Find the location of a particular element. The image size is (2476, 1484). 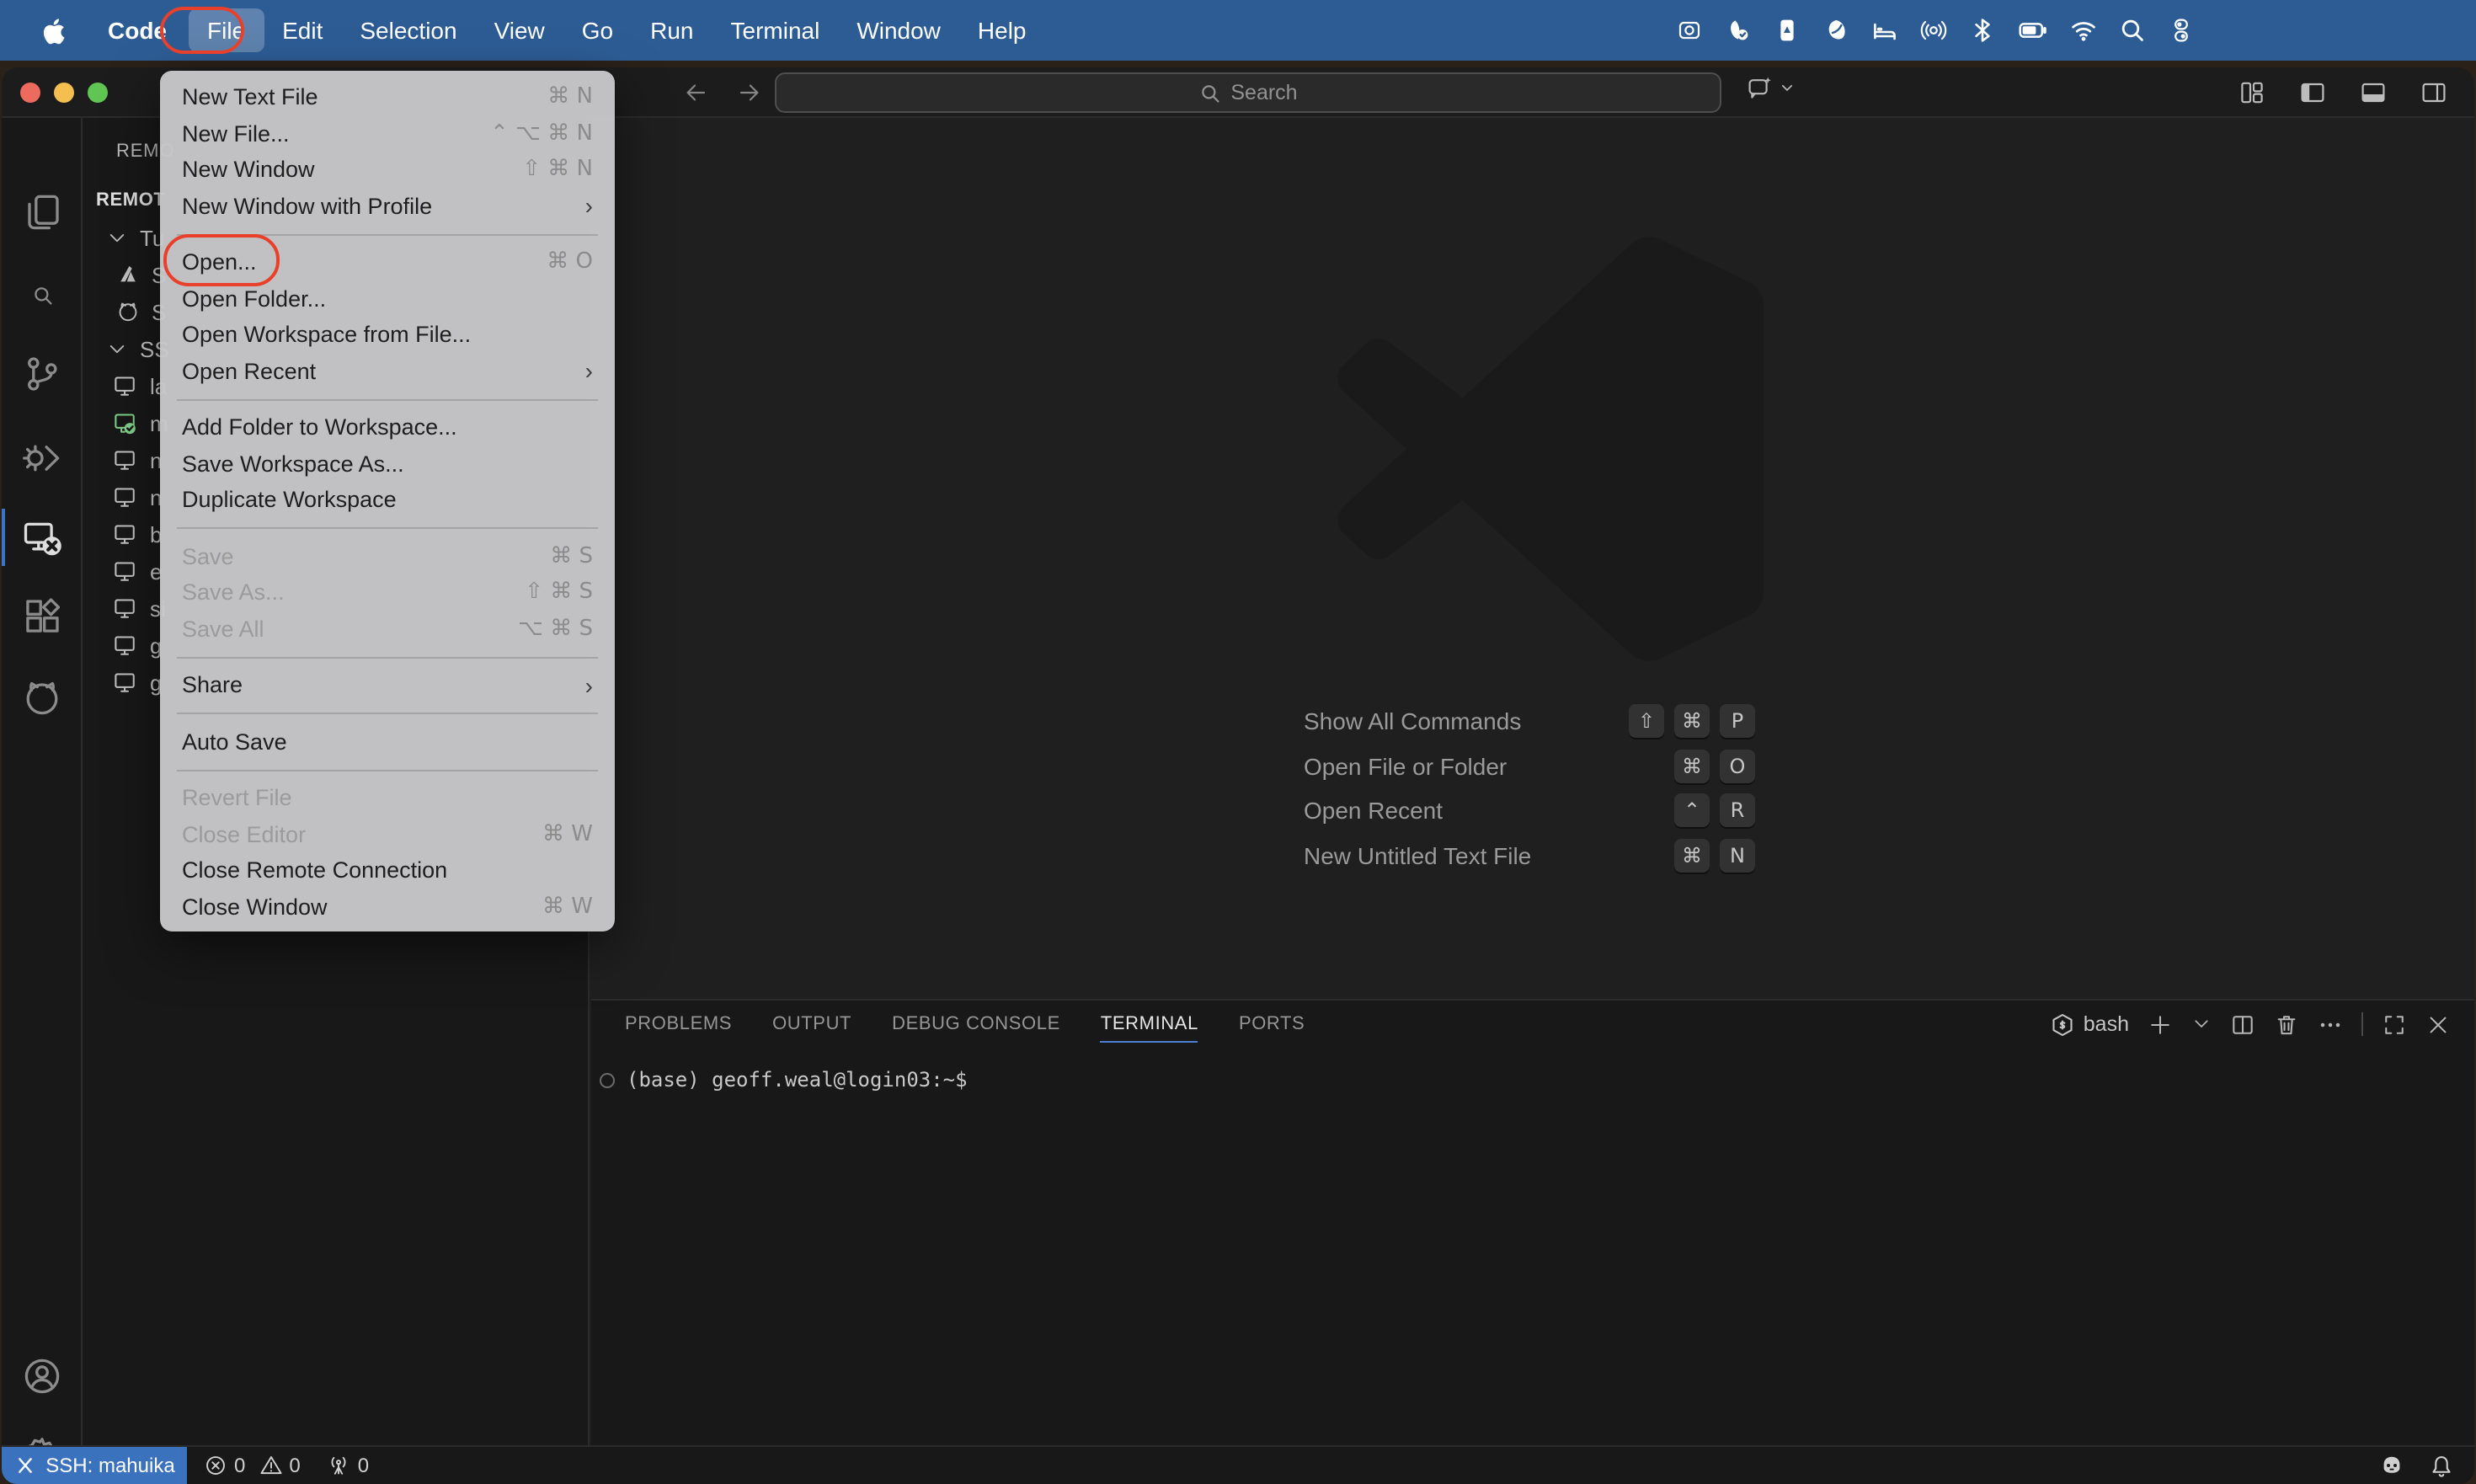

run-debug-icon is located at coordinates (42, 458).